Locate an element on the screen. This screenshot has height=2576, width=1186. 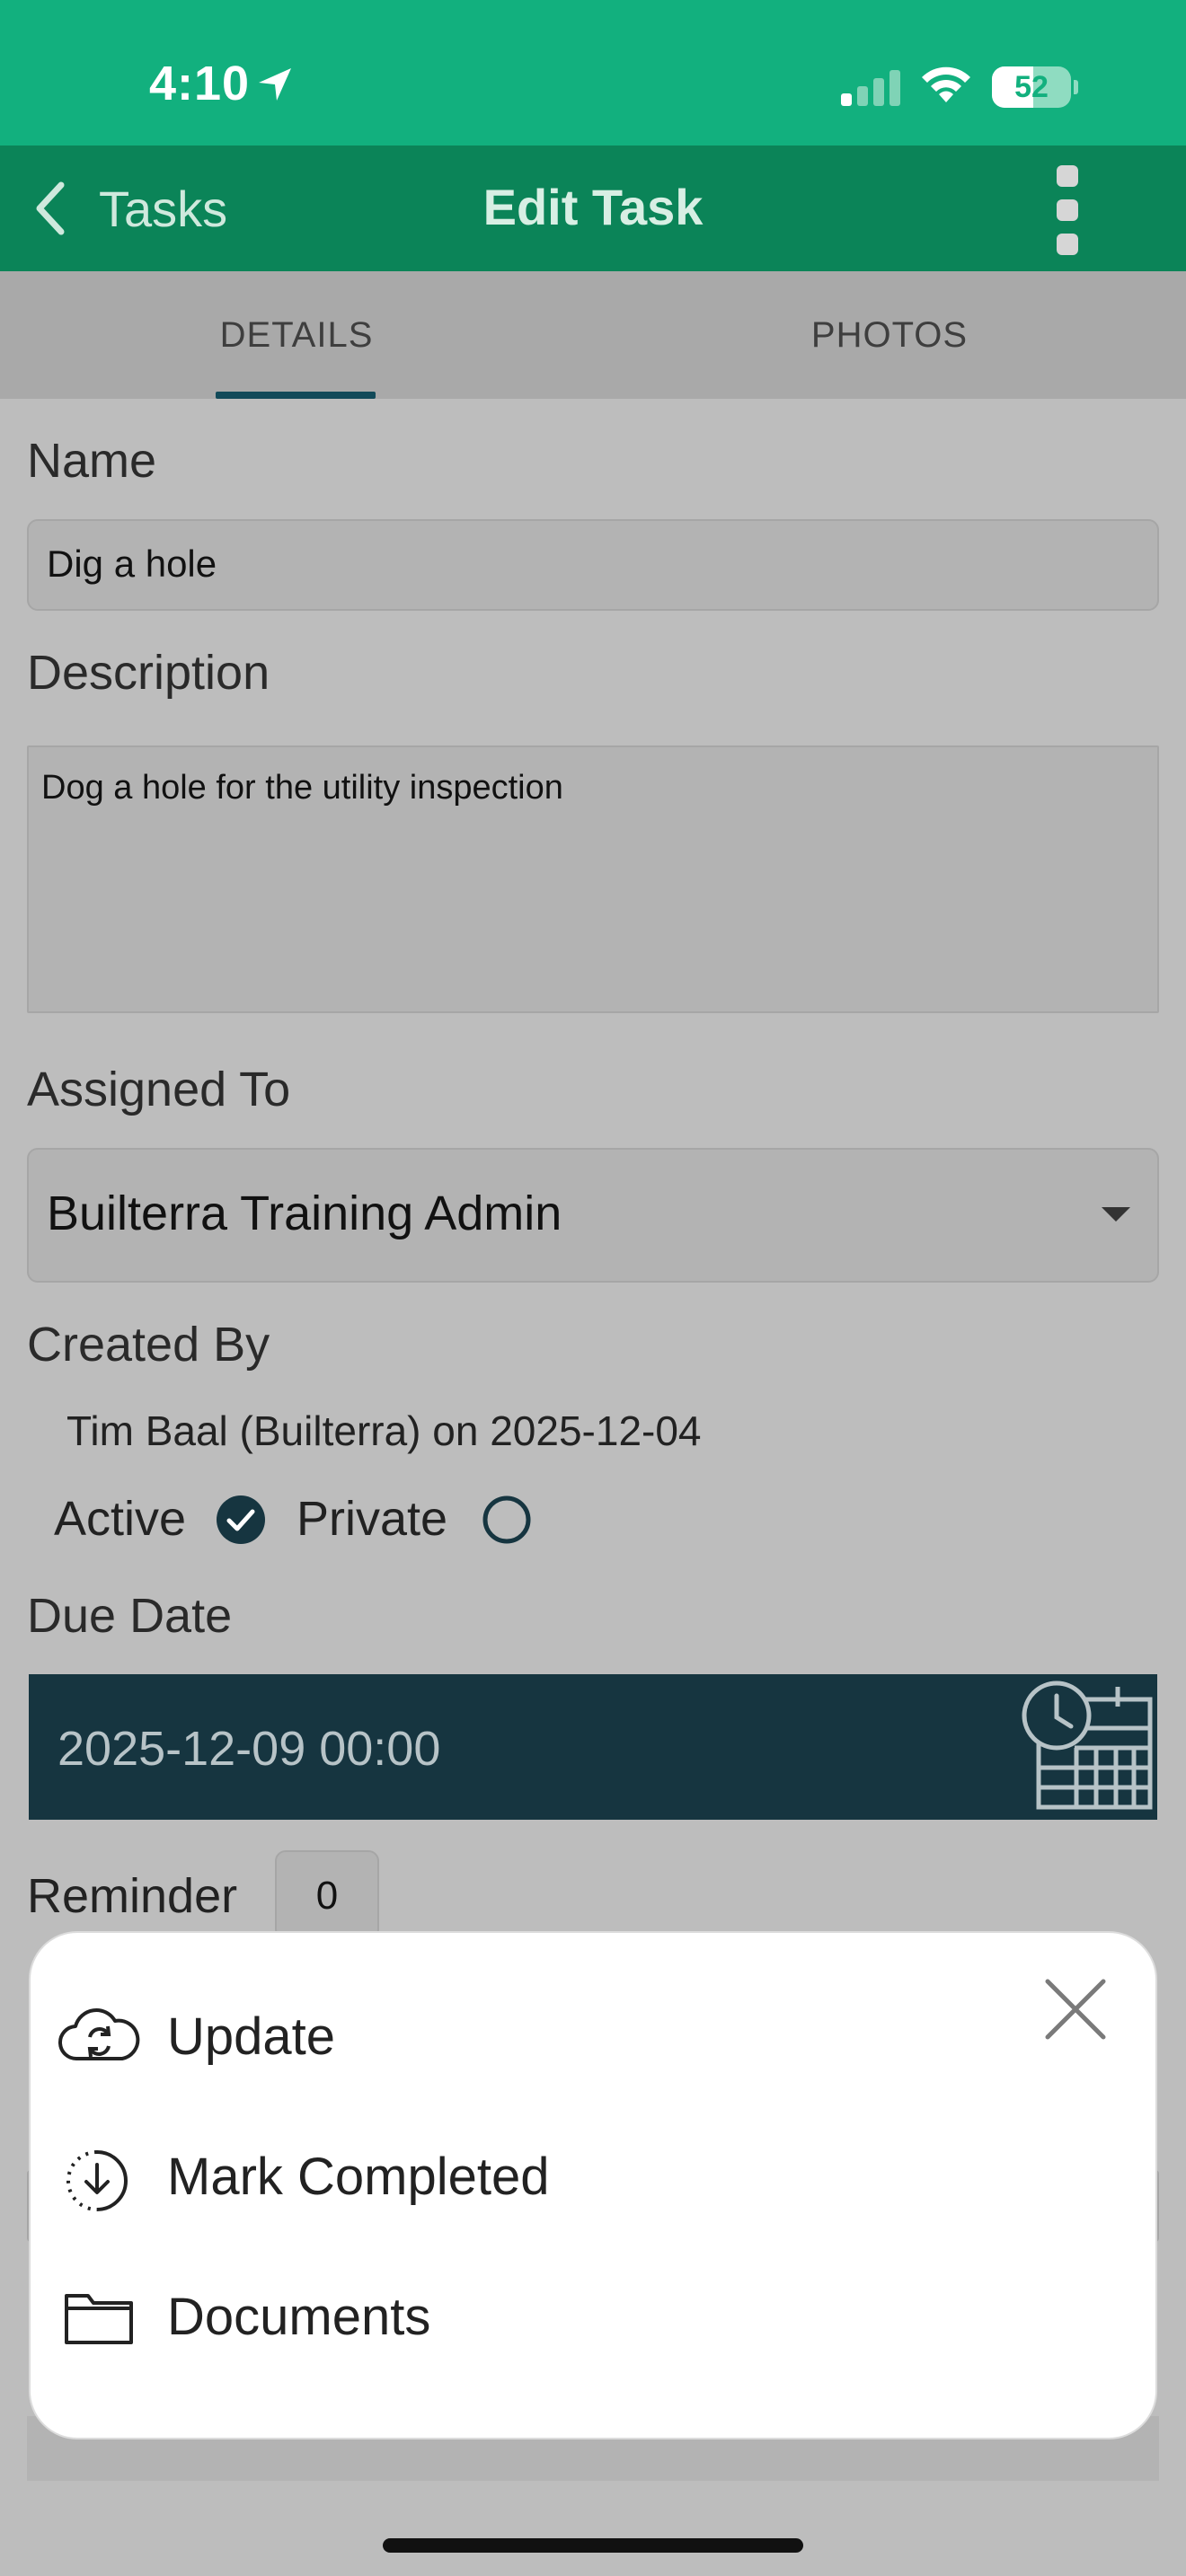
assigned-to-value: Builterra Training Admin is located at coordinates (304, 1213).